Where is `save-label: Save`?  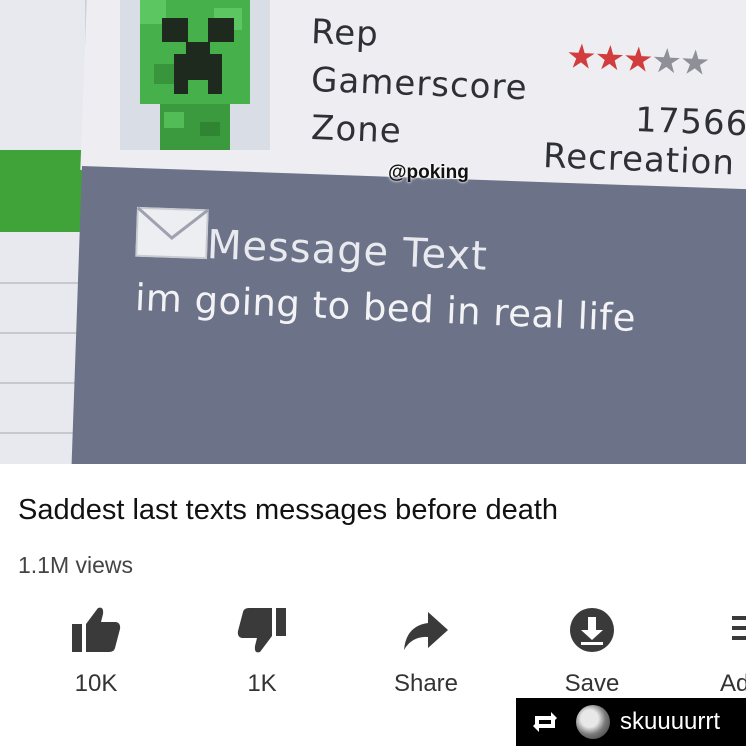
save-label: Save is located at coordinates (592, 683).